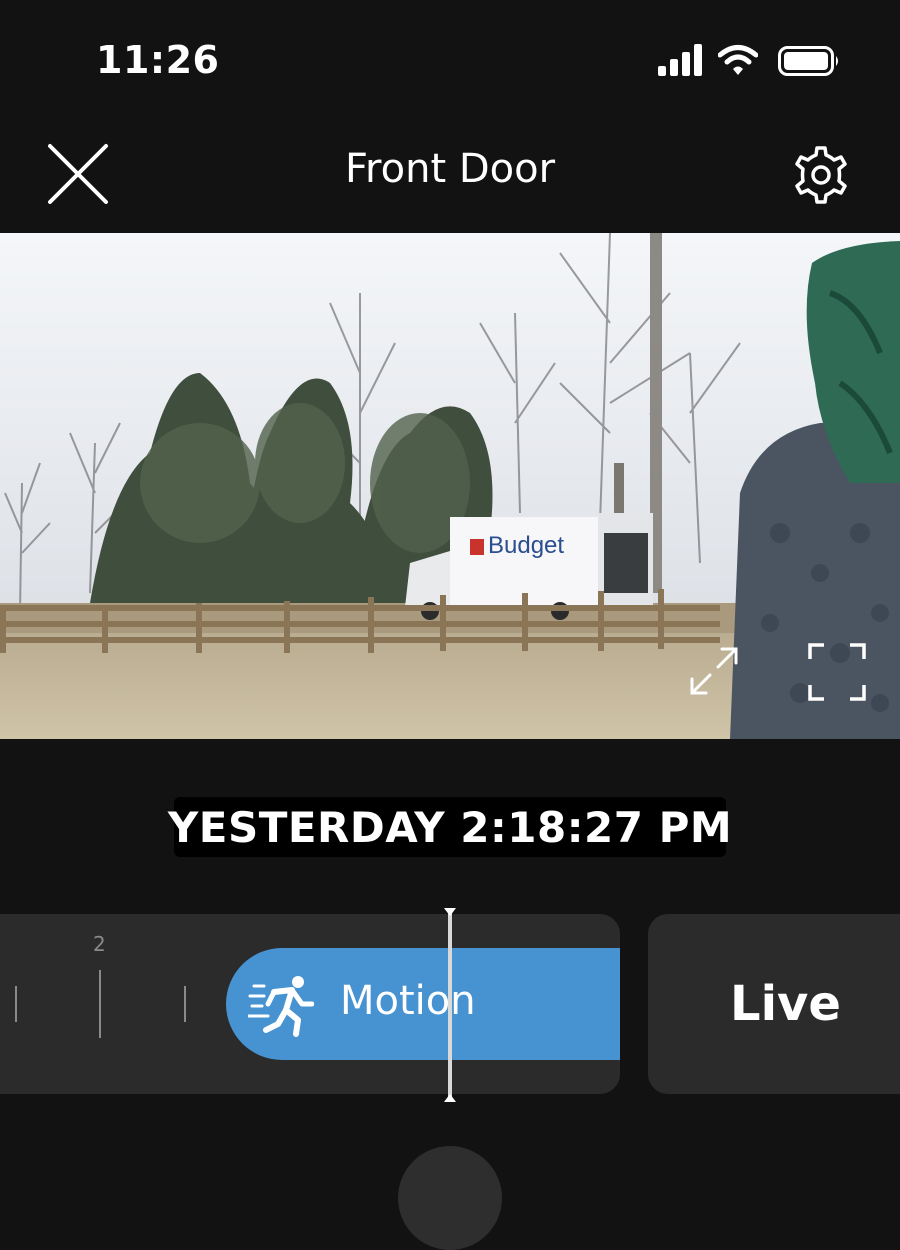  I want to click on top-bar: Front Door, so click(450, 176).